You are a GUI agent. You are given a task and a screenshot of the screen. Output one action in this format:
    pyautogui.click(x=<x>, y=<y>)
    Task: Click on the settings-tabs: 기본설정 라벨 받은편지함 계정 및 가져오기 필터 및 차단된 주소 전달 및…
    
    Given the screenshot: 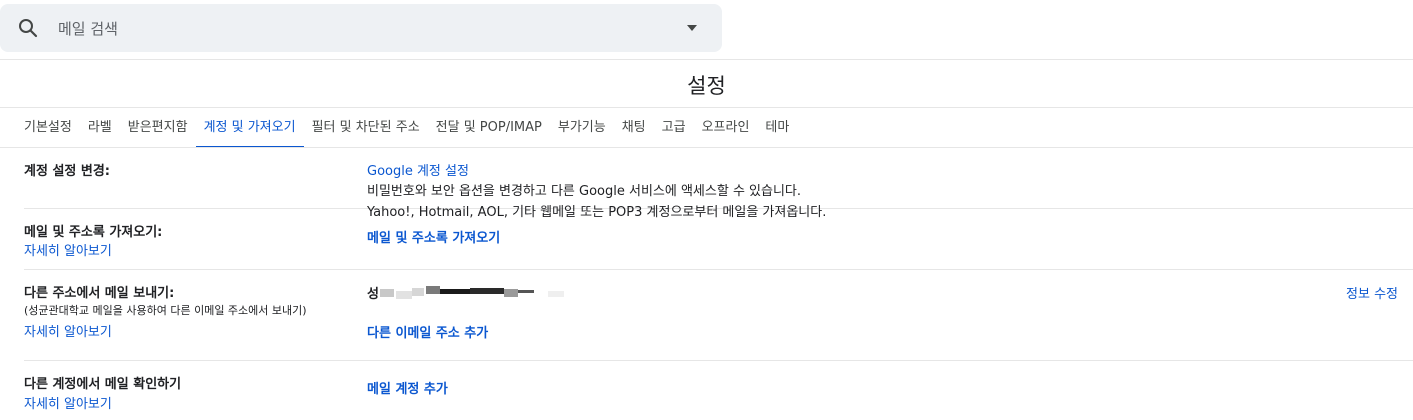 What is the action you would take?
    pyautogui.click(x=406, y=128)
    